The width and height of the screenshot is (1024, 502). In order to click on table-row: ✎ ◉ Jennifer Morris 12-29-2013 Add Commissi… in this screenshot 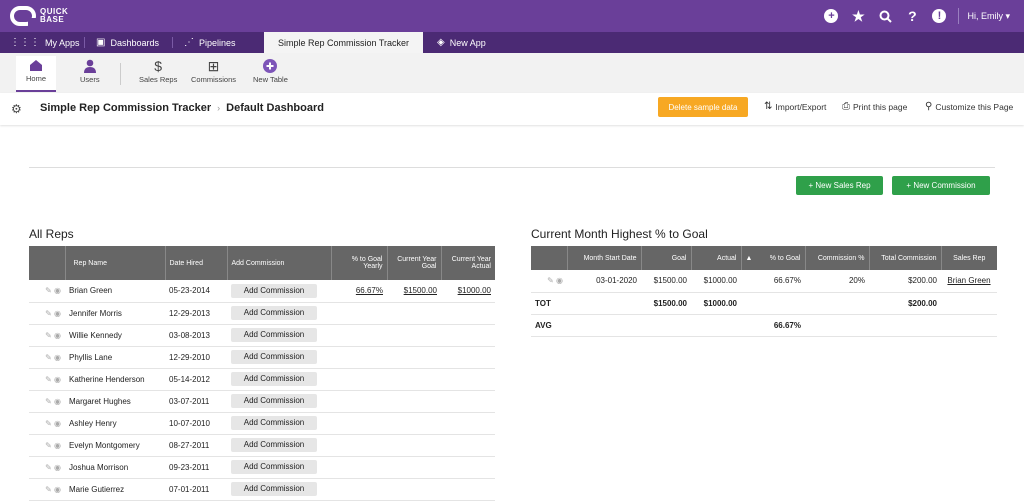, I will do `click(262, 313)`.